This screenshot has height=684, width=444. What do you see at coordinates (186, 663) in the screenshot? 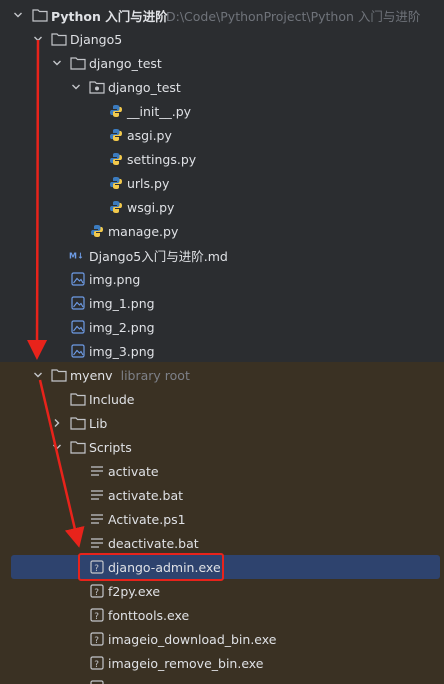
I see `file-label: imageio_remove_bin.exe` at bounding box center [186, 663].